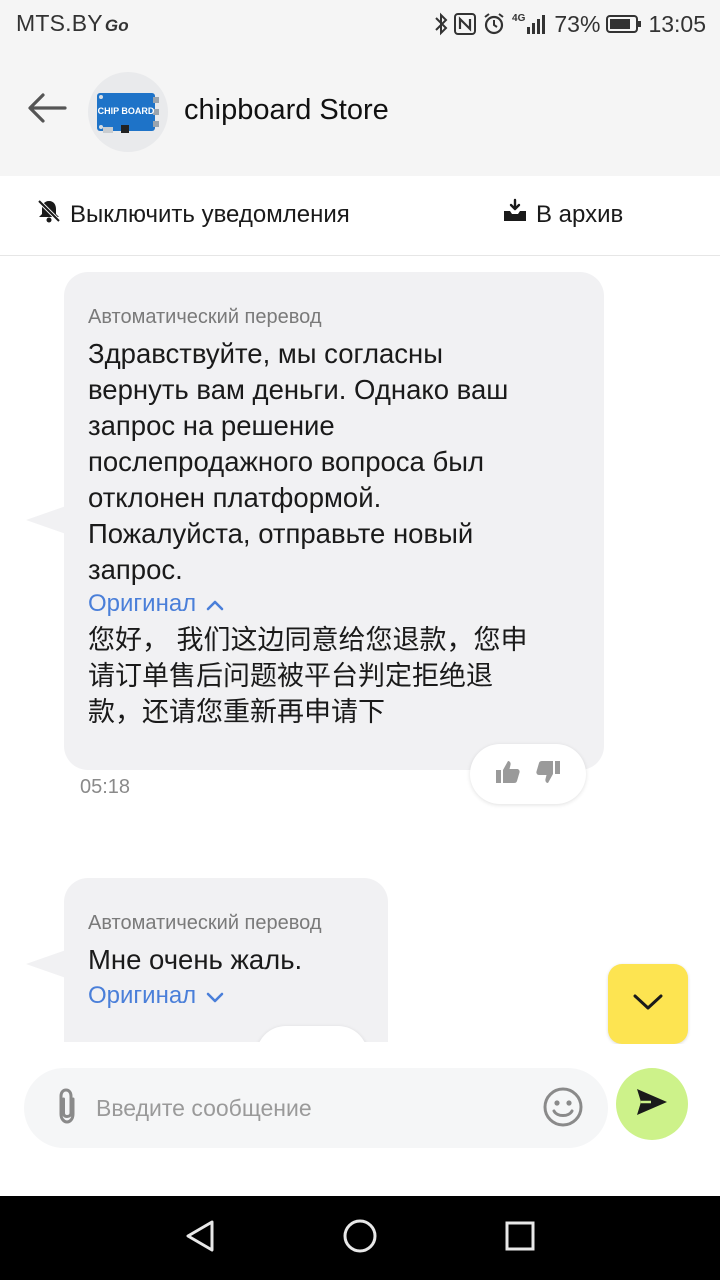  I want to click on message-time: 05:18, so click(105, 787).